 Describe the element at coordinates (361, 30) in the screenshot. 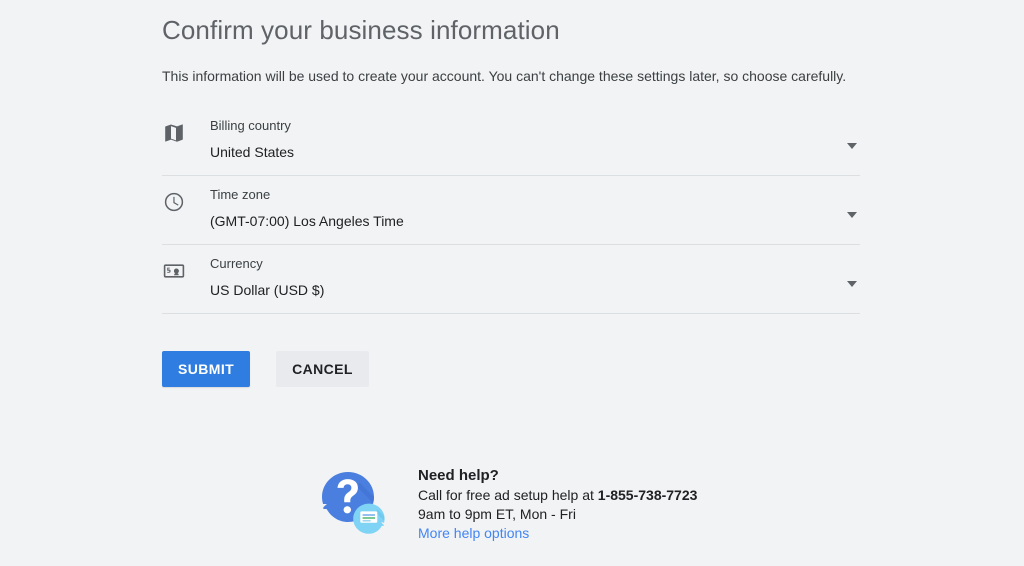

I see `page-title: Confirm your business information` at that location.